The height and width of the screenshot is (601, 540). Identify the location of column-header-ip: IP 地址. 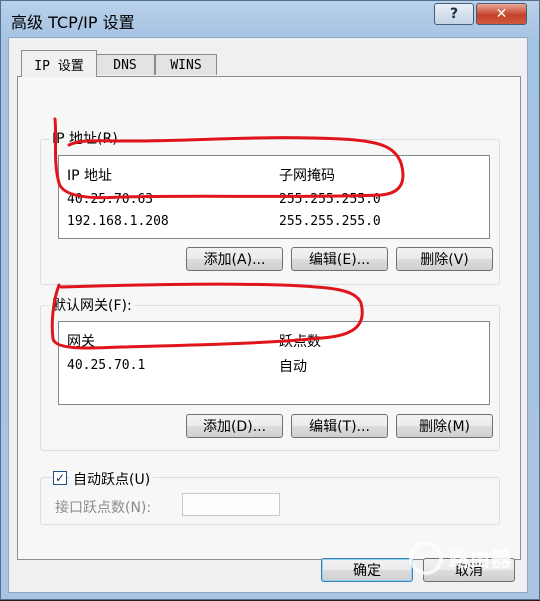
(89, 175).